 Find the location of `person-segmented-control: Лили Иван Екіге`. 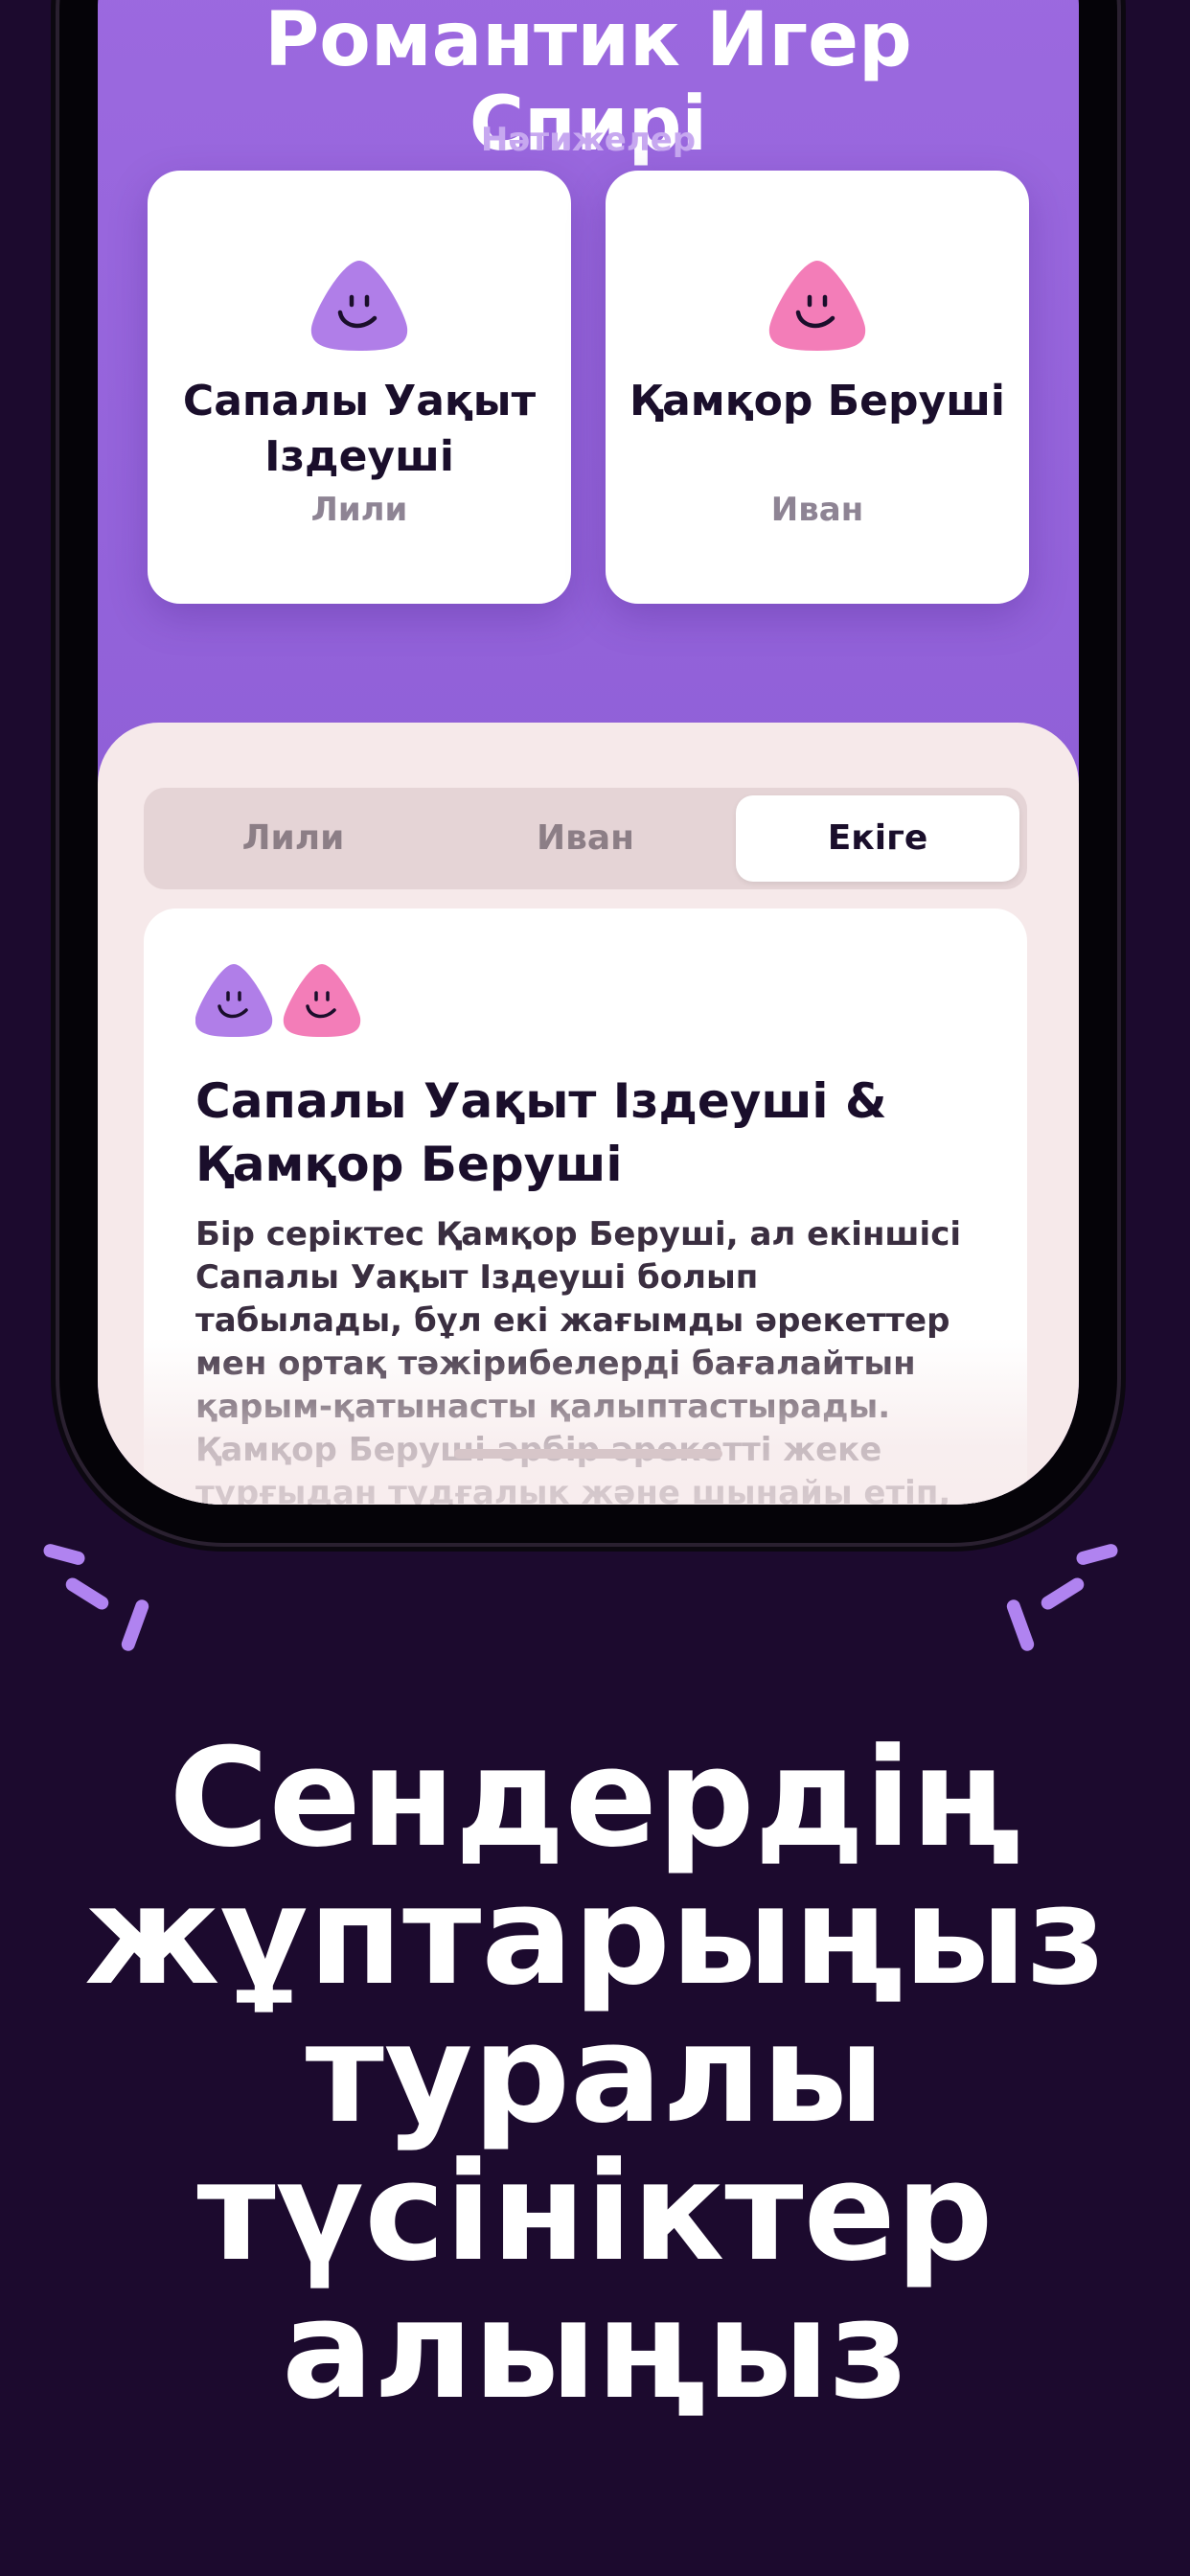

person-segmented-control: Лили Иван Екіге is located at coordinates (586, 838).